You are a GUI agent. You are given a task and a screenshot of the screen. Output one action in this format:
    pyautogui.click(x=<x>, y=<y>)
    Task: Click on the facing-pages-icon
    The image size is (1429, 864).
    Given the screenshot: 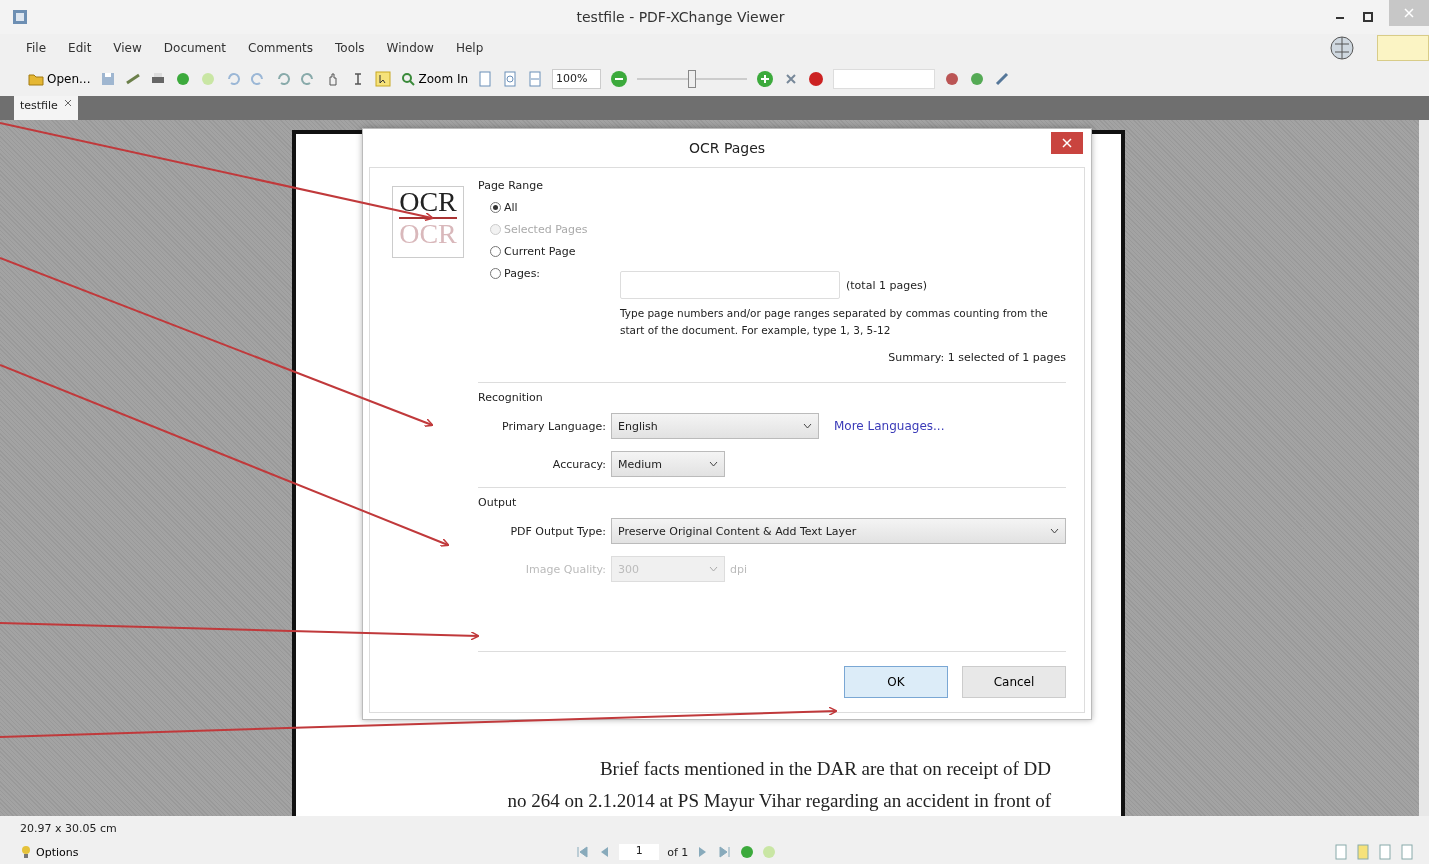 What is the action you would take?
    pyautogui.click(x=1385, y=852)
    